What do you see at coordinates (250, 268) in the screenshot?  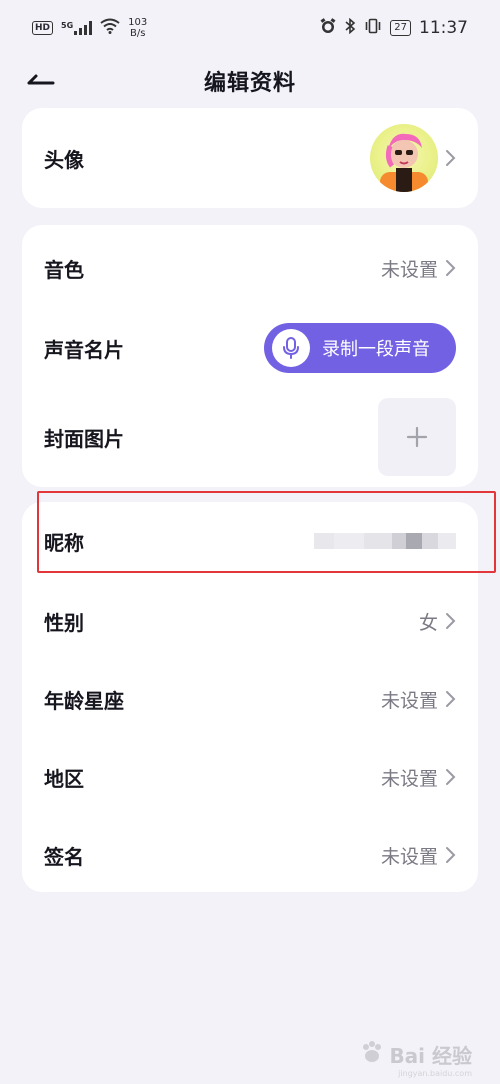 I see `timbre-row: 音色 未设置` at bounding box center [250, 268].